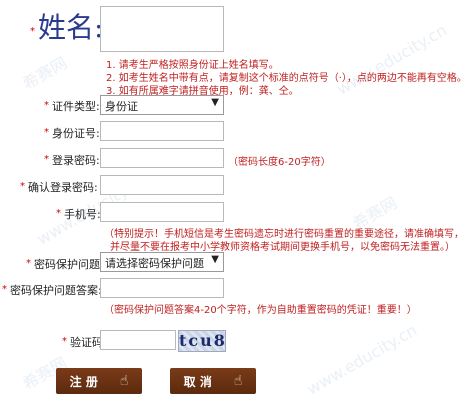 Image resolution: width=464 pixels, height=402 pixels. I want to click on security-question-select: 请选择密码保护问题 ▼, so click(162, 262).